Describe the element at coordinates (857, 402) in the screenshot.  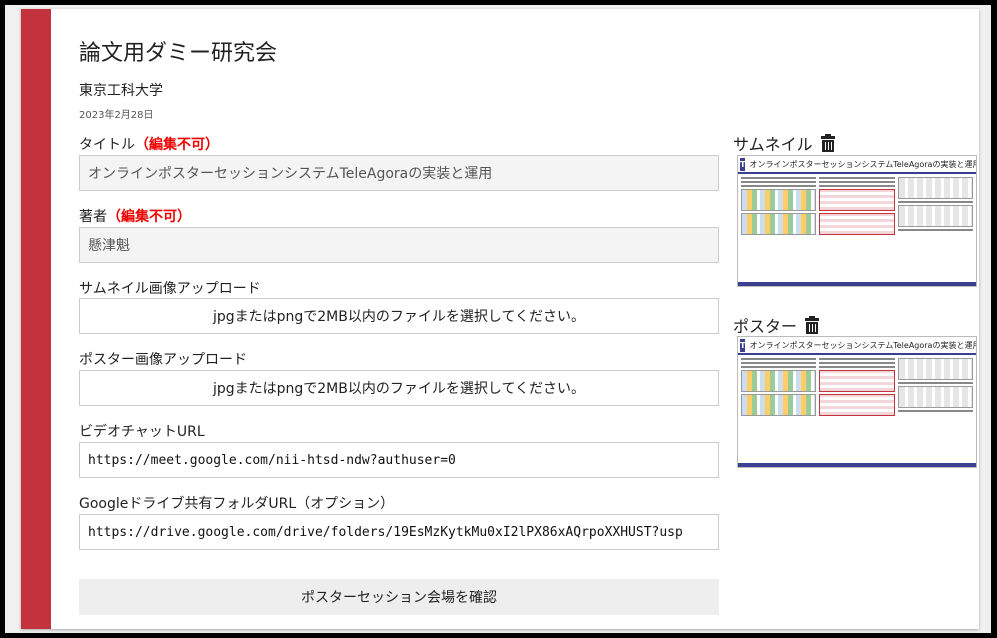
I see `poster-preview: T オンラインポスターセッションシステムTeleAgoraの実装と運用` at that location.